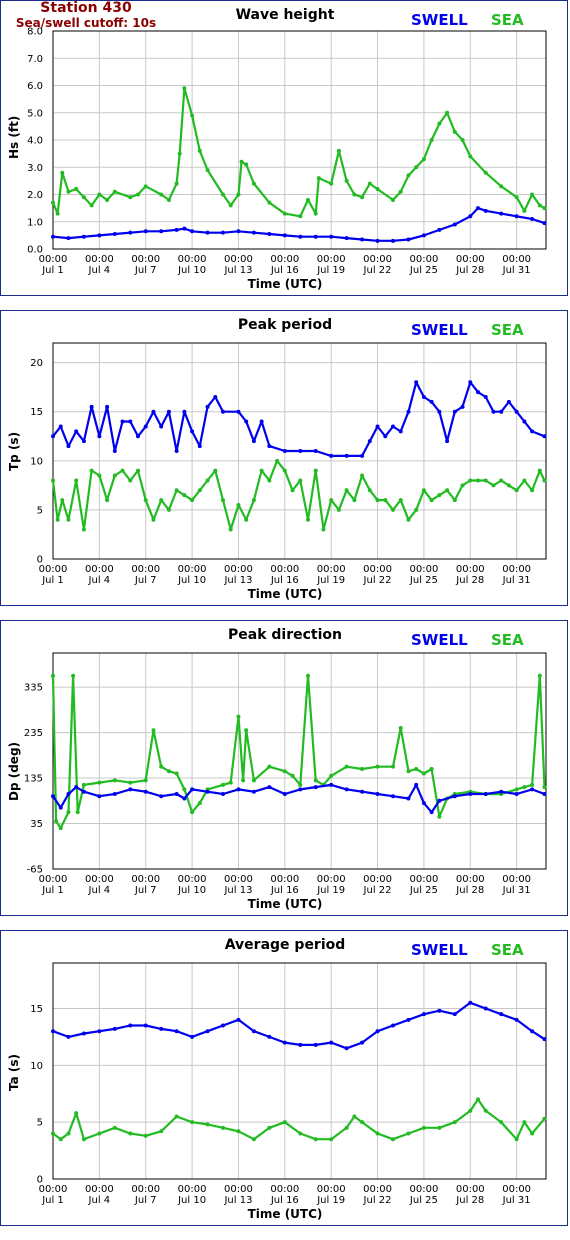  I want to click on y-tick-label: 15, so click(36, 412).